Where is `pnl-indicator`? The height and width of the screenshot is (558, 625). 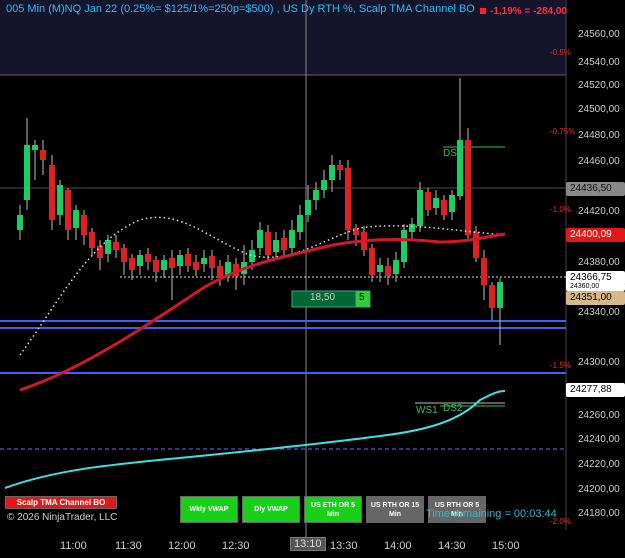 pnl-indicator is located at coordinates (483, 11).